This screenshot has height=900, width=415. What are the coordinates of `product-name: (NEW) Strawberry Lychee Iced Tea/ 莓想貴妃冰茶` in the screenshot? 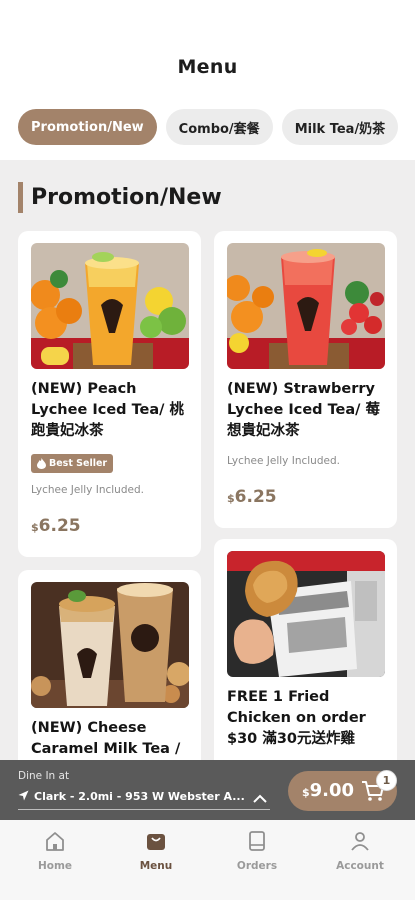 It's located at (304, 410).